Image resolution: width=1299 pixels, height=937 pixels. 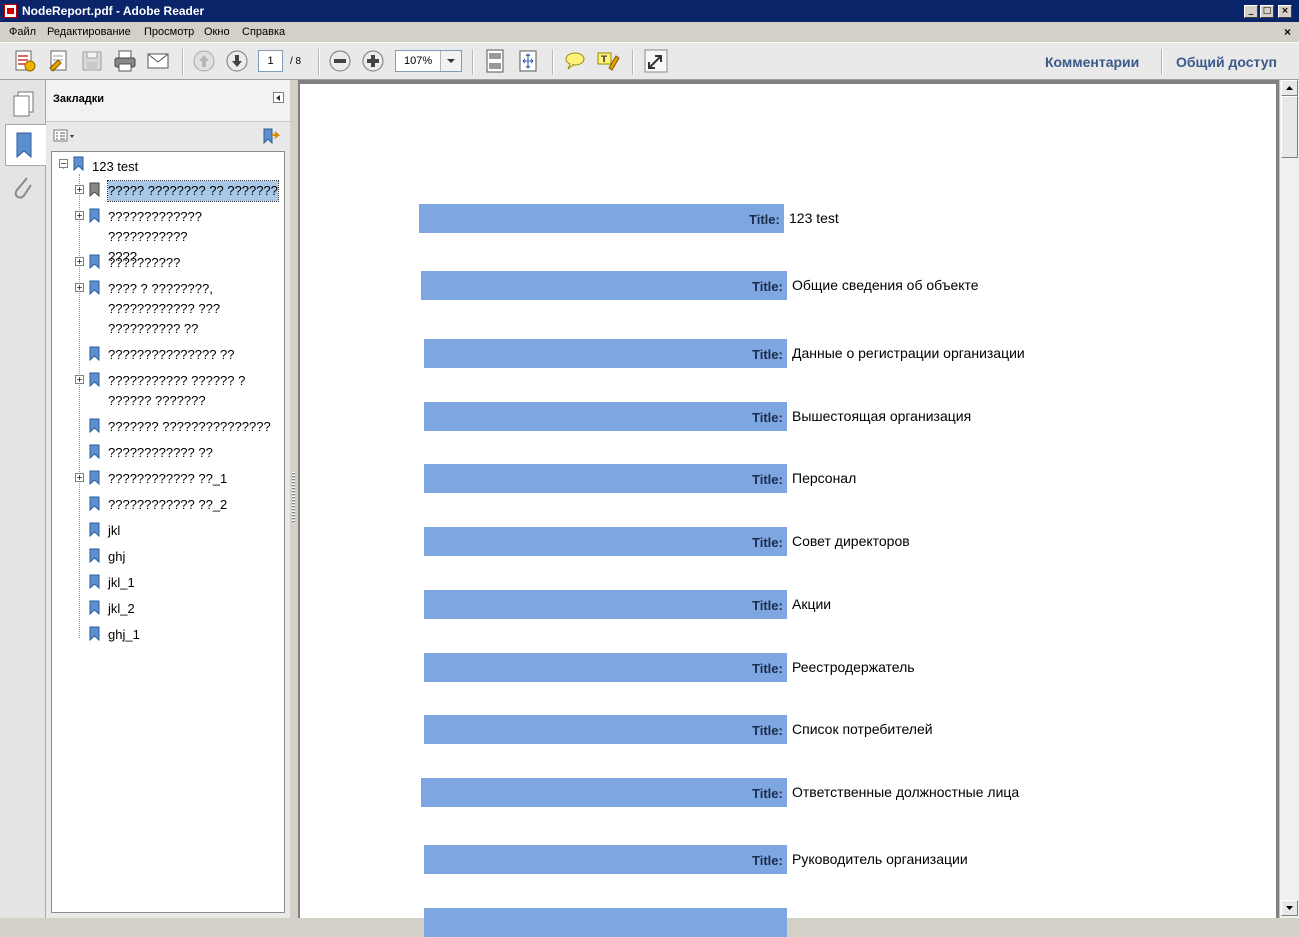 I want to click on previous-page-icon, so click(x=204, y=61).